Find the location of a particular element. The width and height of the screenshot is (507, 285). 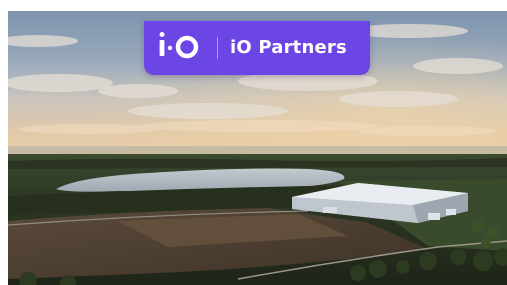

banner-divider is located at coordinates (217, 48).